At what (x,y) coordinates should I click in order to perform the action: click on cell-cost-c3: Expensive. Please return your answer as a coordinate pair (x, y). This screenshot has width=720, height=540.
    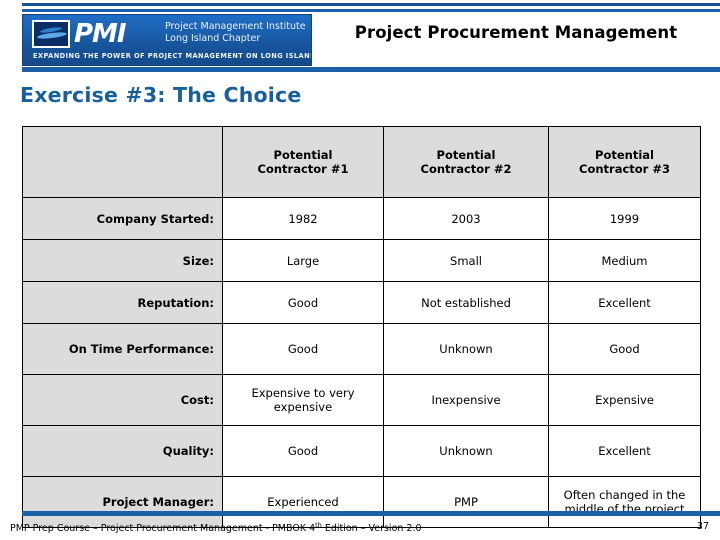
    Looking at the image, I should click on (624, 400).